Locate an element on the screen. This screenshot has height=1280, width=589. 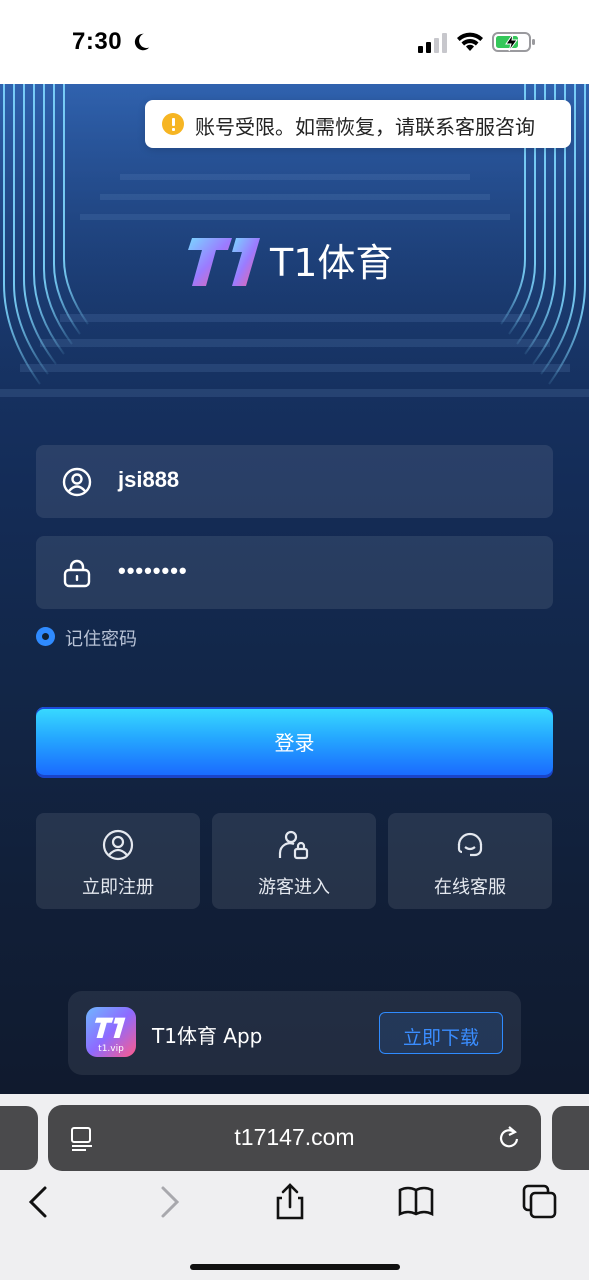
address-bar: t17147.com is located at coordinates (294, 1138).